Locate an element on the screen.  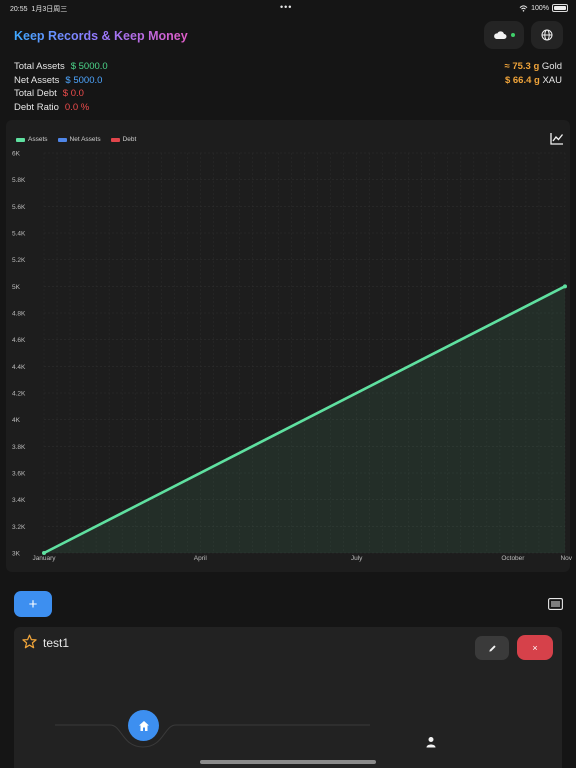
tab-bar is located at coordinates (212, 736).